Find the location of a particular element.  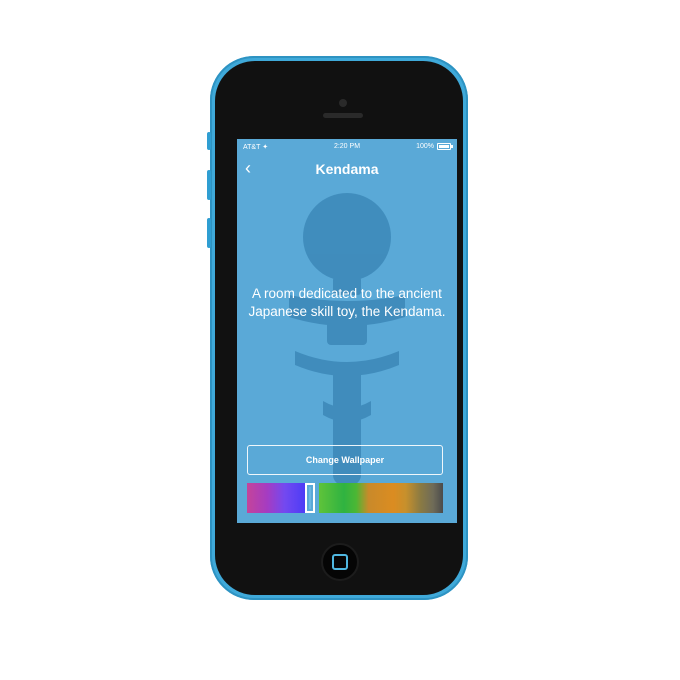

home-button is located at coordinates (340, 562).